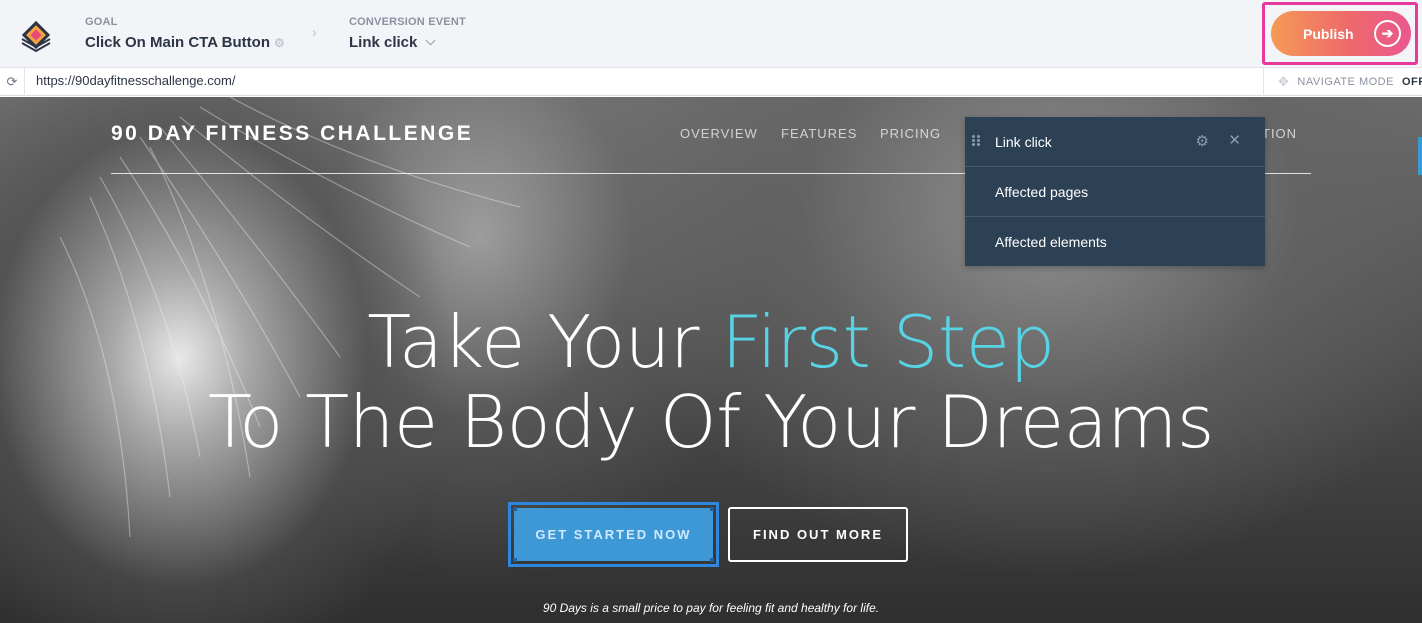 The height and width of the screenshot is (623, 1422). I want to click on navigate-mode-toggle: ✥ NAVIGATE MODE OFF, so click(1342, 82).